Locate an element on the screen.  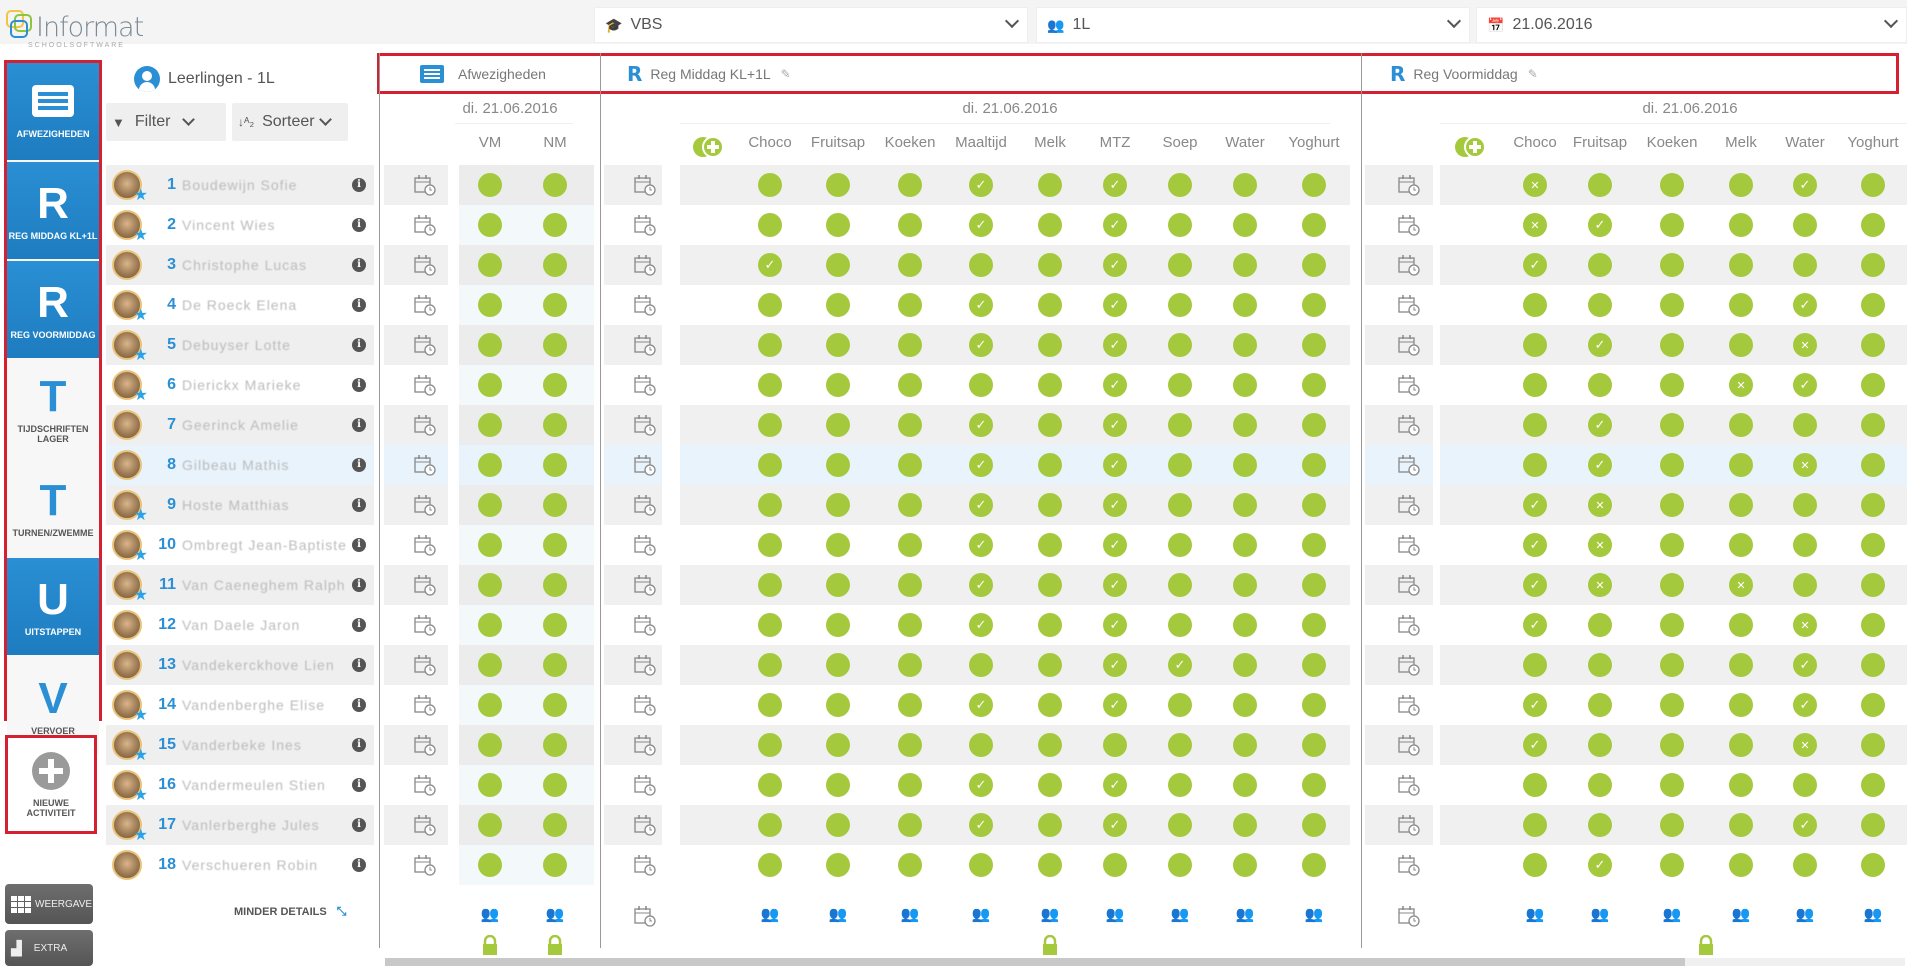
extra-button: ▟ EXTRA is located at coordinates (49, 948).